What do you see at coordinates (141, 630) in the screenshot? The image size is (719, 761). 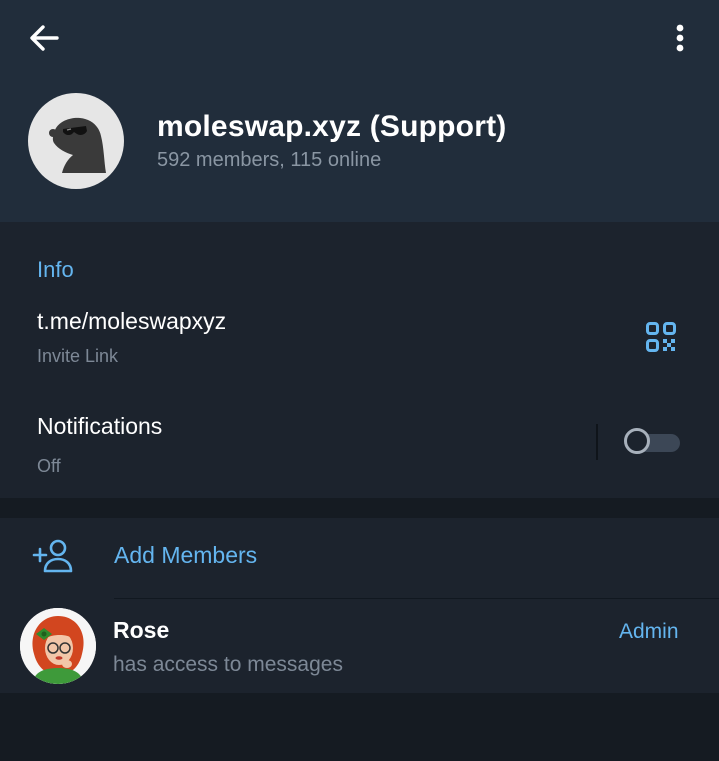 I see `member-name: Rose` at bounding box center [141, 630].